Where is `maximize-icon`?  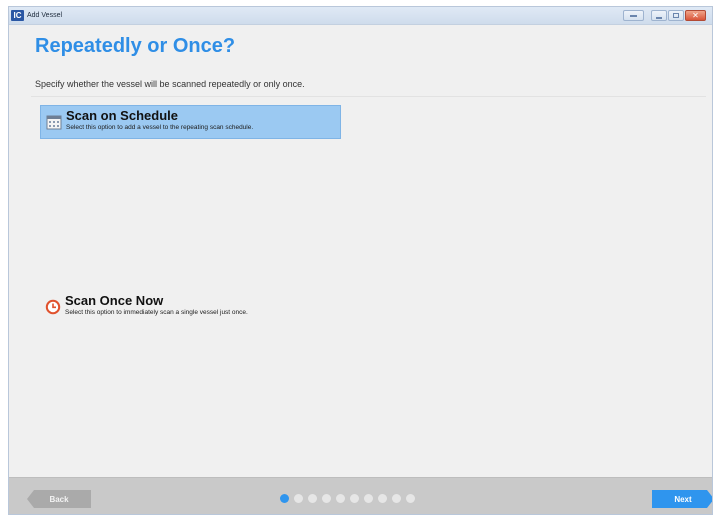
maximize-icon is located at coordinates (676, 15).